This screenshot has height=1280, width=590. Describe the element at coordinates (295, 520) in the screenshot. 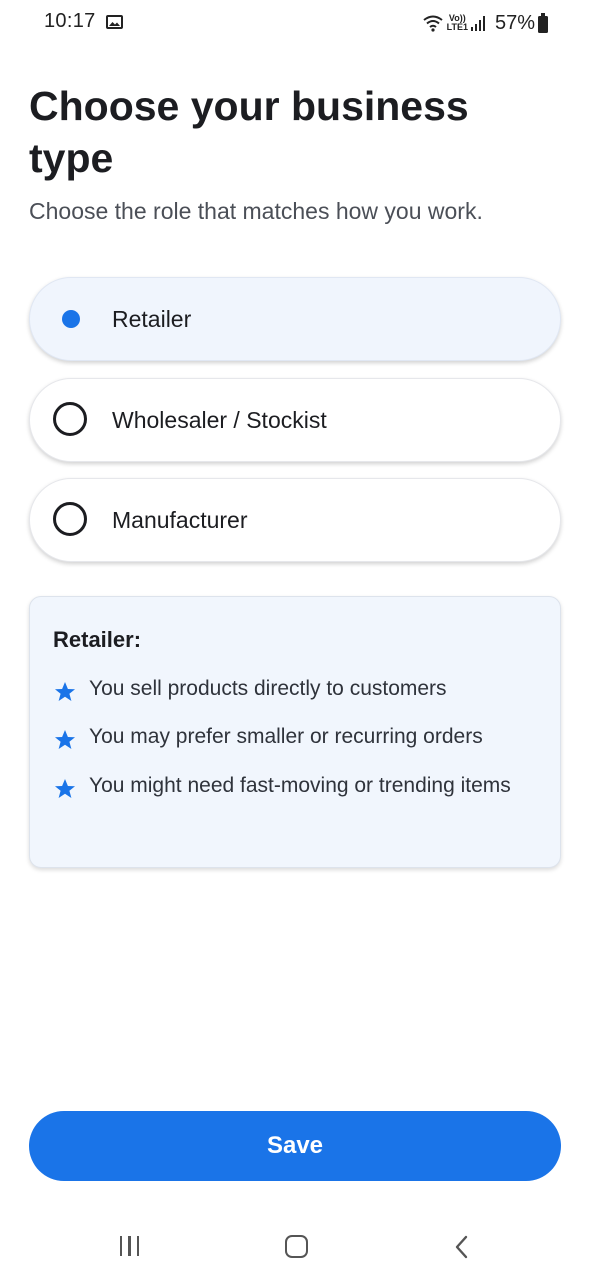

I see `option-manufacturer: Manufacturer` at that location.